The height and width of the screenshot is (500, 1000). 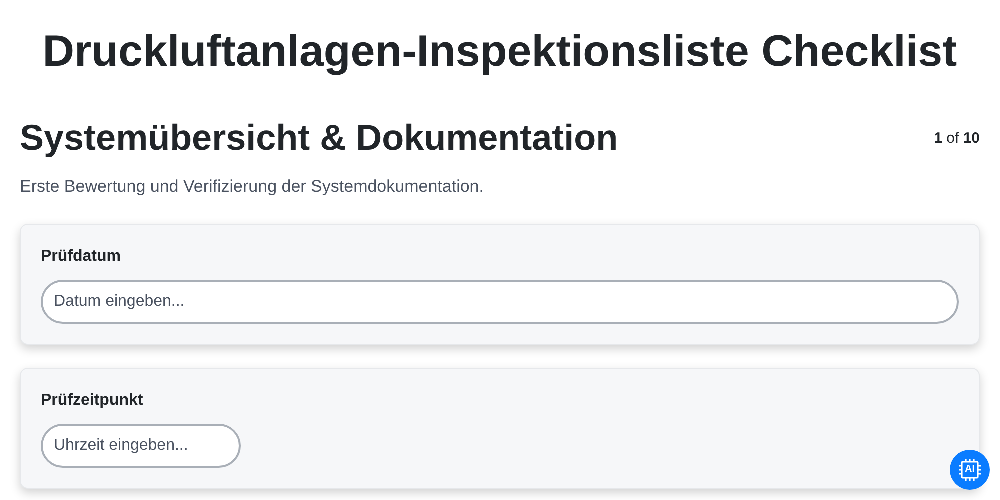 I want to click on chip-icon, so click(x=970, y=470).